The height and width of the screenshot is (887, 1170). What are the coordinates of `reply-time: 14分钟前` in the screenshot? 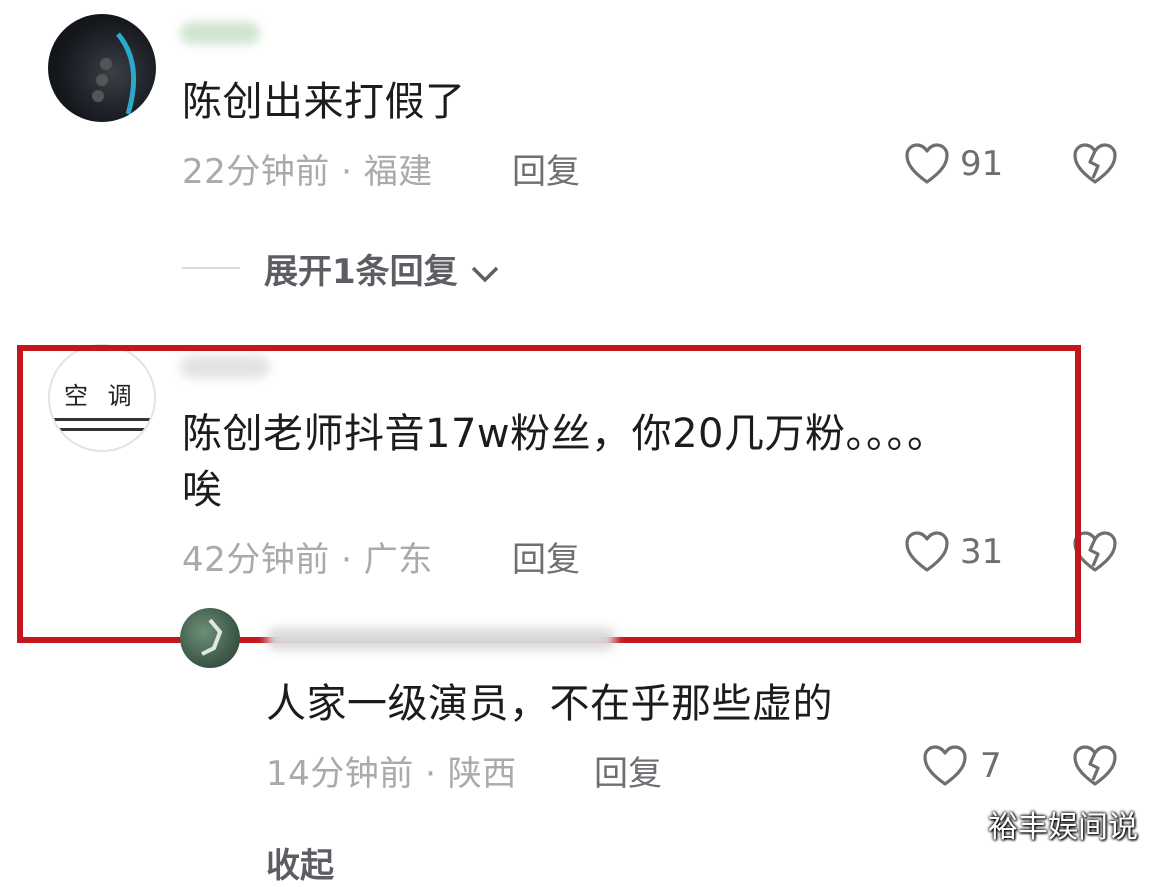 It's located at (340, 774).